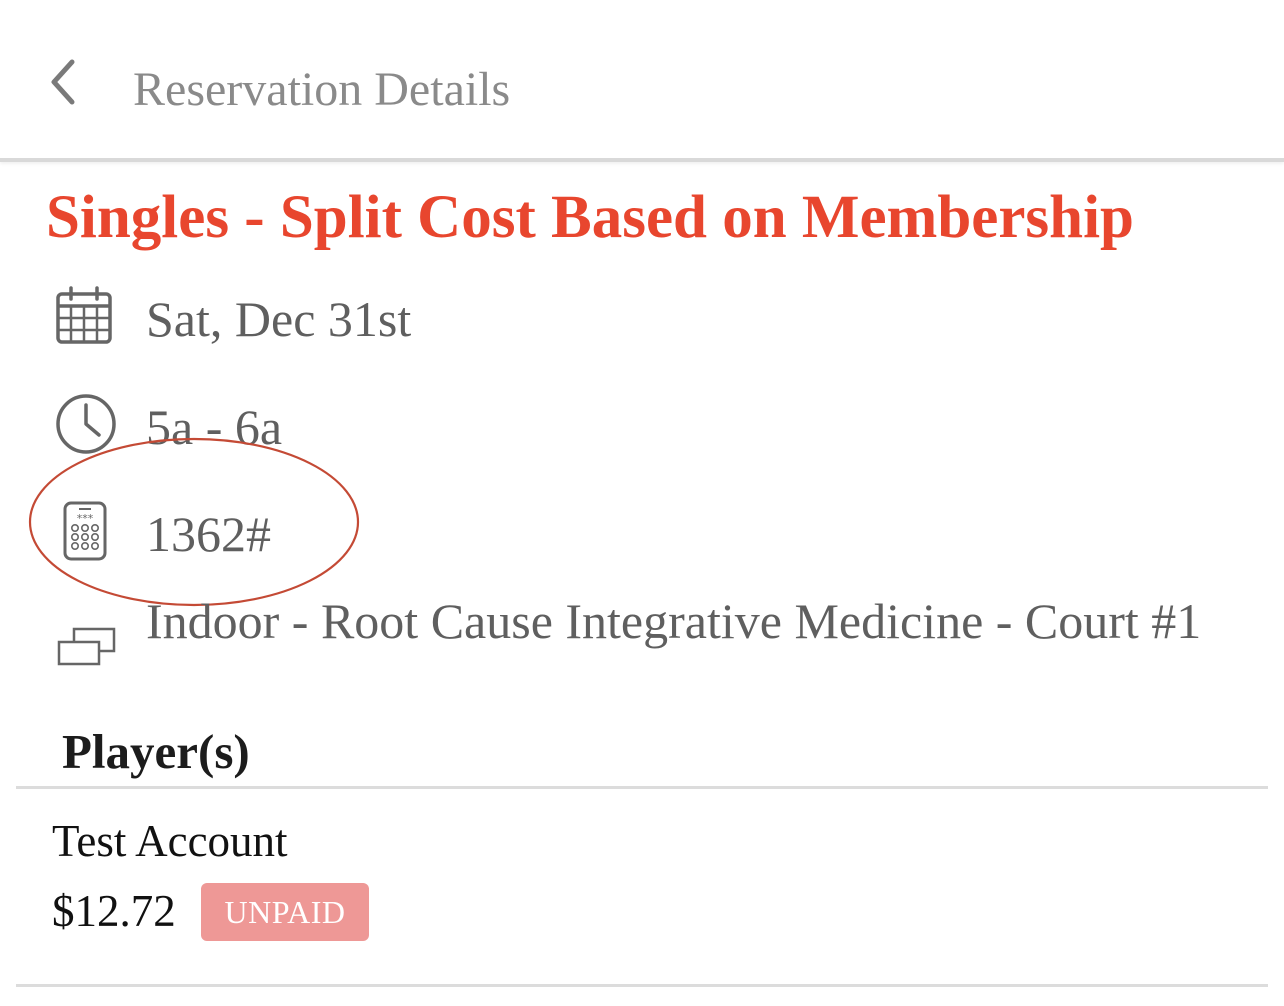 The height and width of the screenshot is (1006, 1284). Describe the element at coordinates (156, 751) in the screenshot. I see `players-heading: Player(s)` at that location.